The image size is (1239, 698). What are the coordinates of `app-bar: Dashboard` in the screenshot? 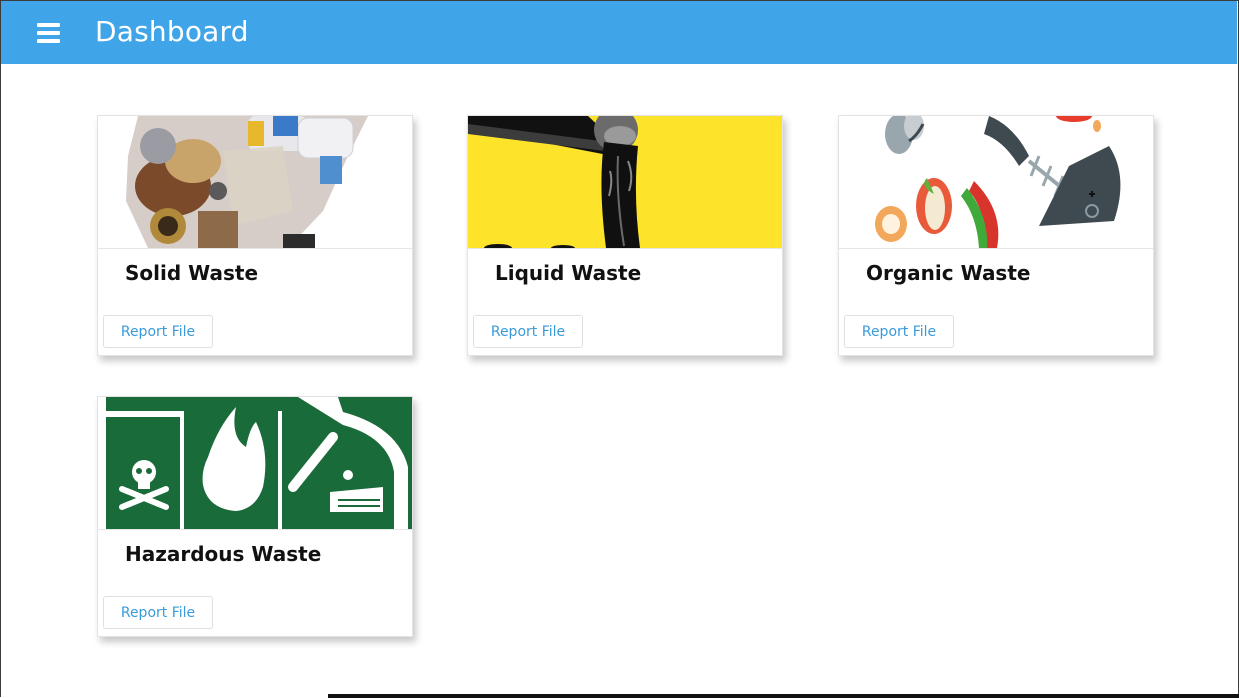 It's located at (619, 32).